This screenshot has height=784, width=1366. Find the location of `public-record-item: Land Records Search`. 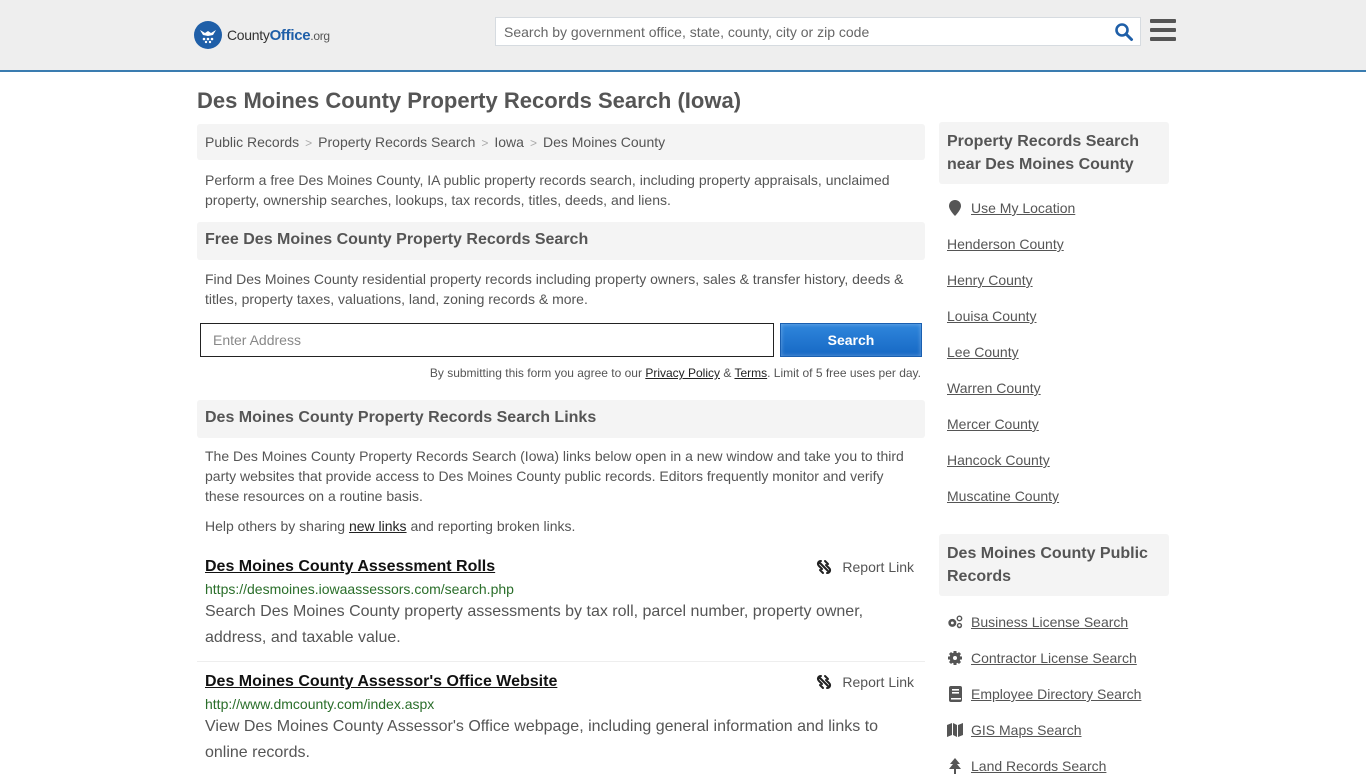

public-record-item: Land Records Search is located at coordinates (1054, 766).